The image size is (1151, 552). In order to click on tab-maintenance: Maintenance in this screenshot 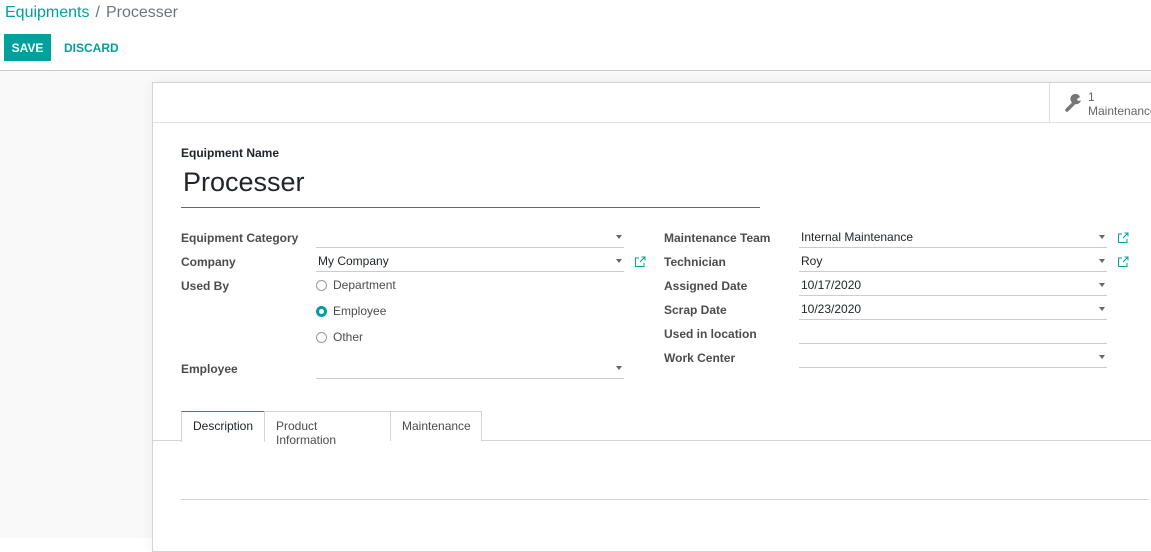, I will do `click(436, 426)`.